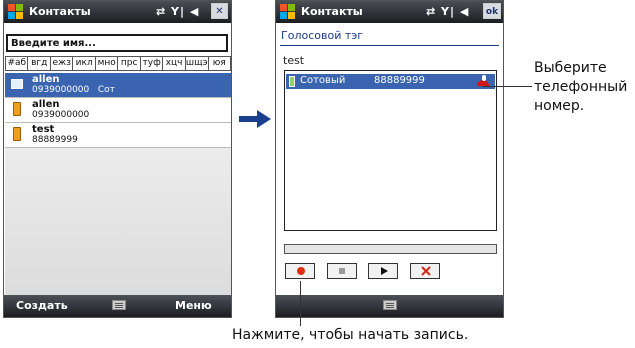 The width and height of the screenshot is (635, 348). What do you see at coordinates (129, 63) in the screenshot?
I see `alpha-tab: прс` at bounding box center [129, 63].